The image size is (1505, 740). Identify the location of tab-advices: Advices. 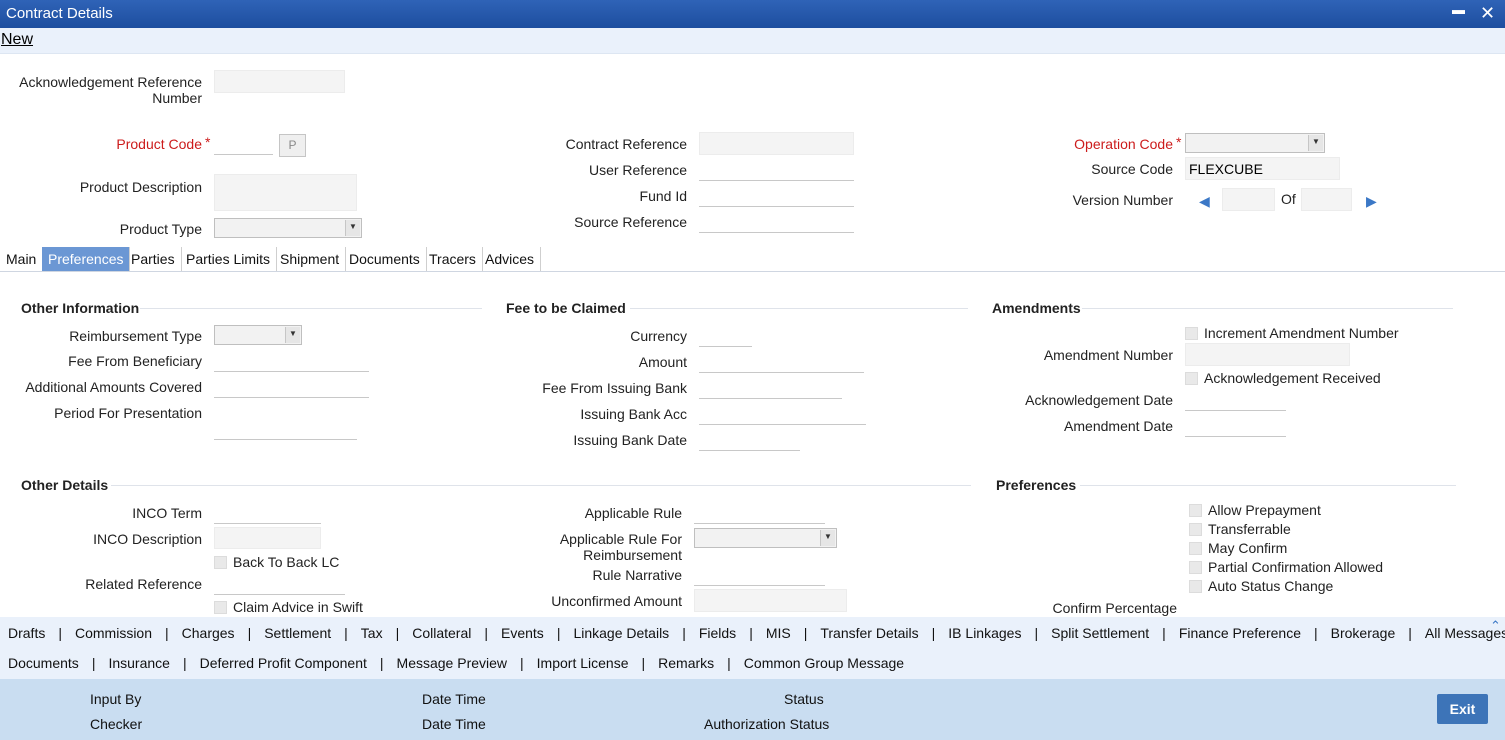
(510, 259).